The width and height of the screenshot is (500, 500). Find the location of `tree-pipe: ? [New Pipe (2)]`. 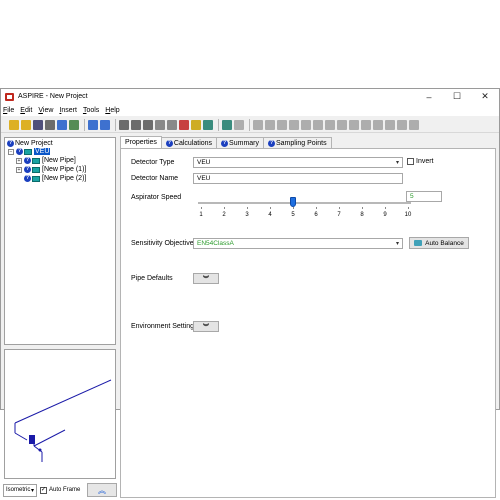

tree-pipe: ? [New Pipe (2)] is located at coordinates (55, 178).